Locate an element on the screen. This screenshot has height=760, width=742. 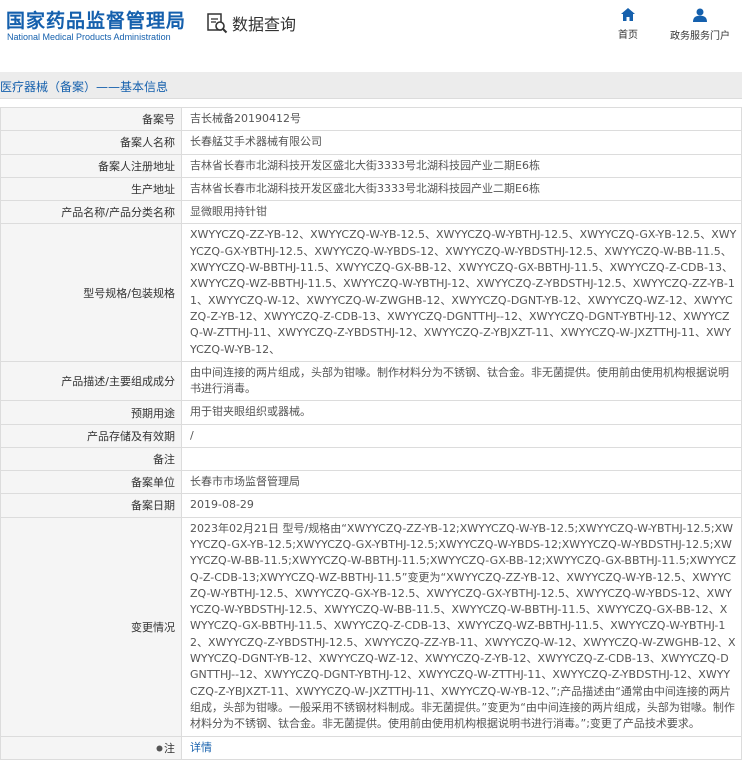
nav-service-portal: 政务服务门户 is located at coordinates (700, 25).